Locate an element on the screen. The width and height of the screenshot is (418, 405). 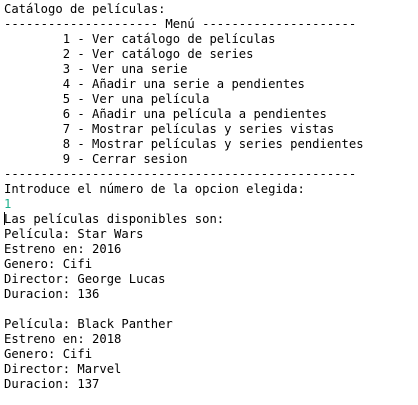
movie-duration: Duracion: 136 is located at coordinates (52, 294).